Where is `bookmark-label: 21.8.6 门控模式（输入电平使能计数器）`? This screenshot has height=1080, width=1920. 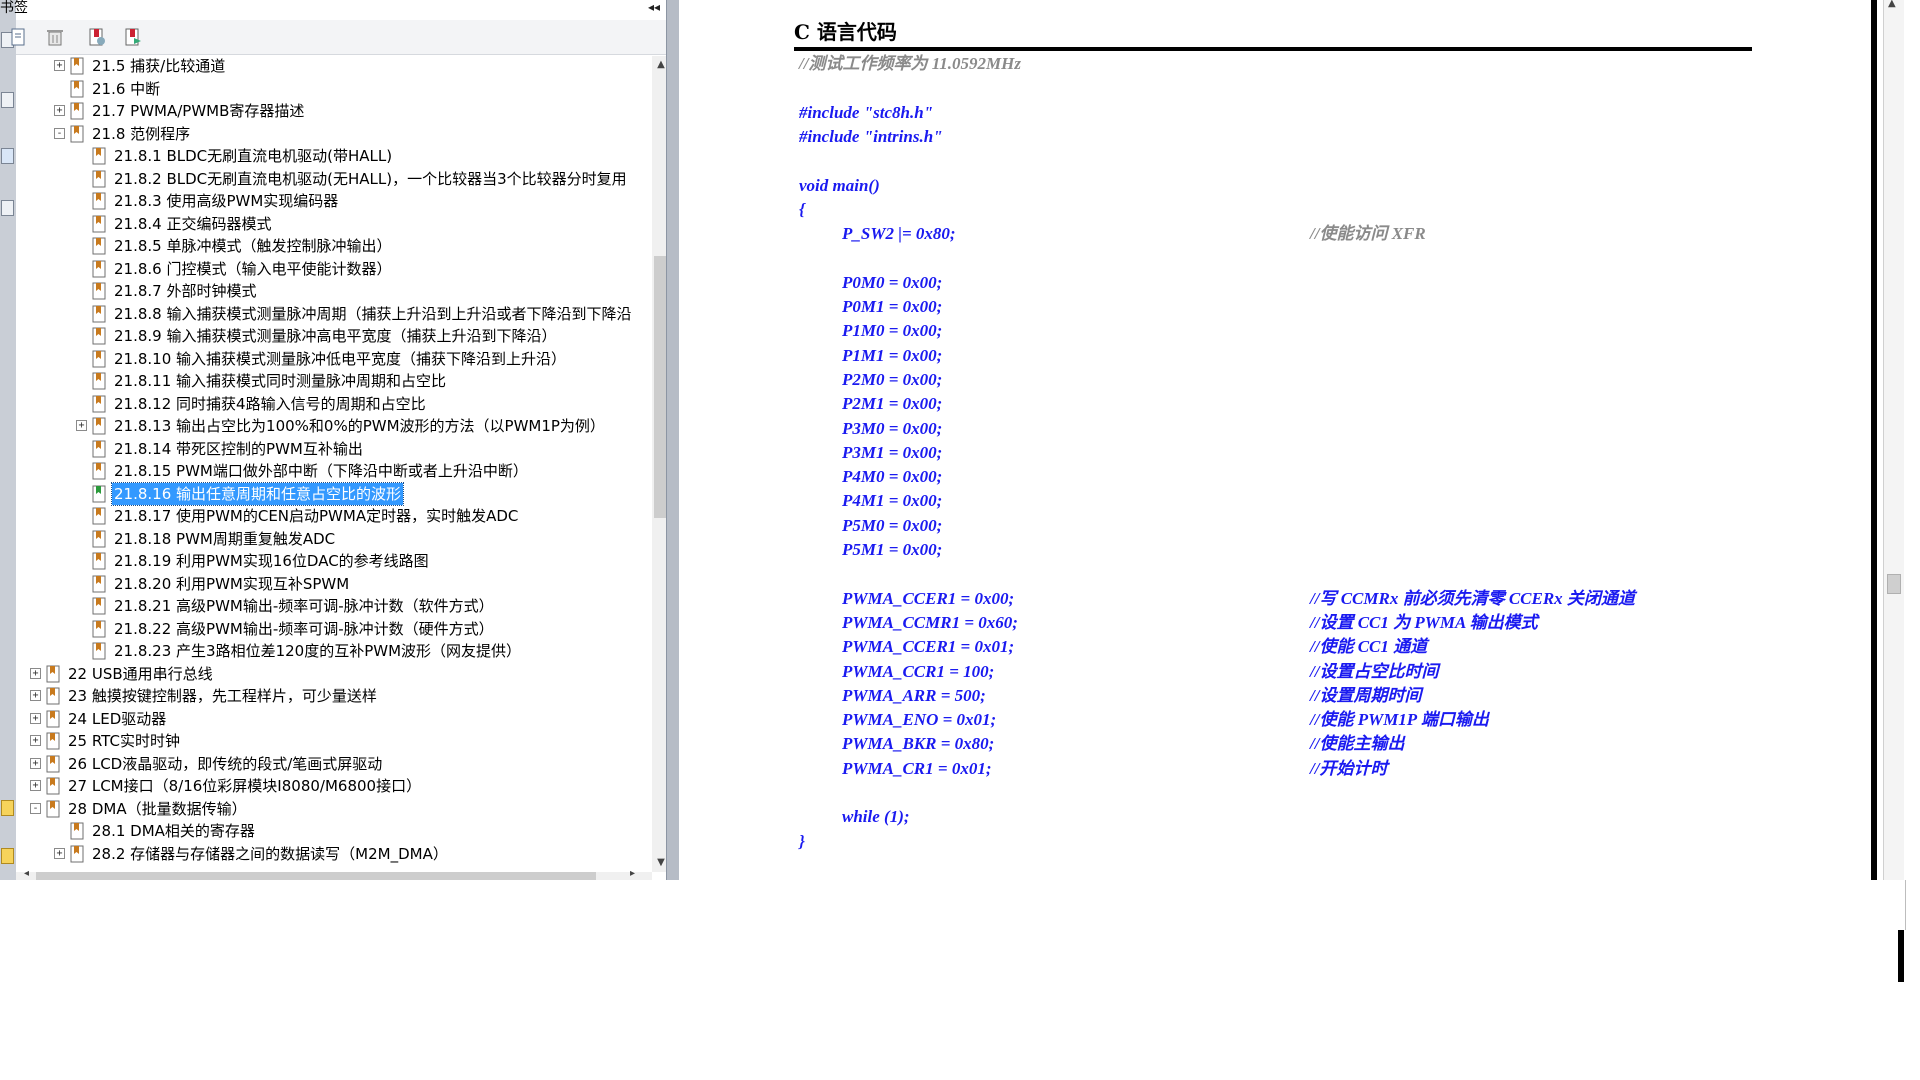 bookmark-label: 21.8.6 门控模式（输入电平使能计数器） is located at coordinates (252, 269).